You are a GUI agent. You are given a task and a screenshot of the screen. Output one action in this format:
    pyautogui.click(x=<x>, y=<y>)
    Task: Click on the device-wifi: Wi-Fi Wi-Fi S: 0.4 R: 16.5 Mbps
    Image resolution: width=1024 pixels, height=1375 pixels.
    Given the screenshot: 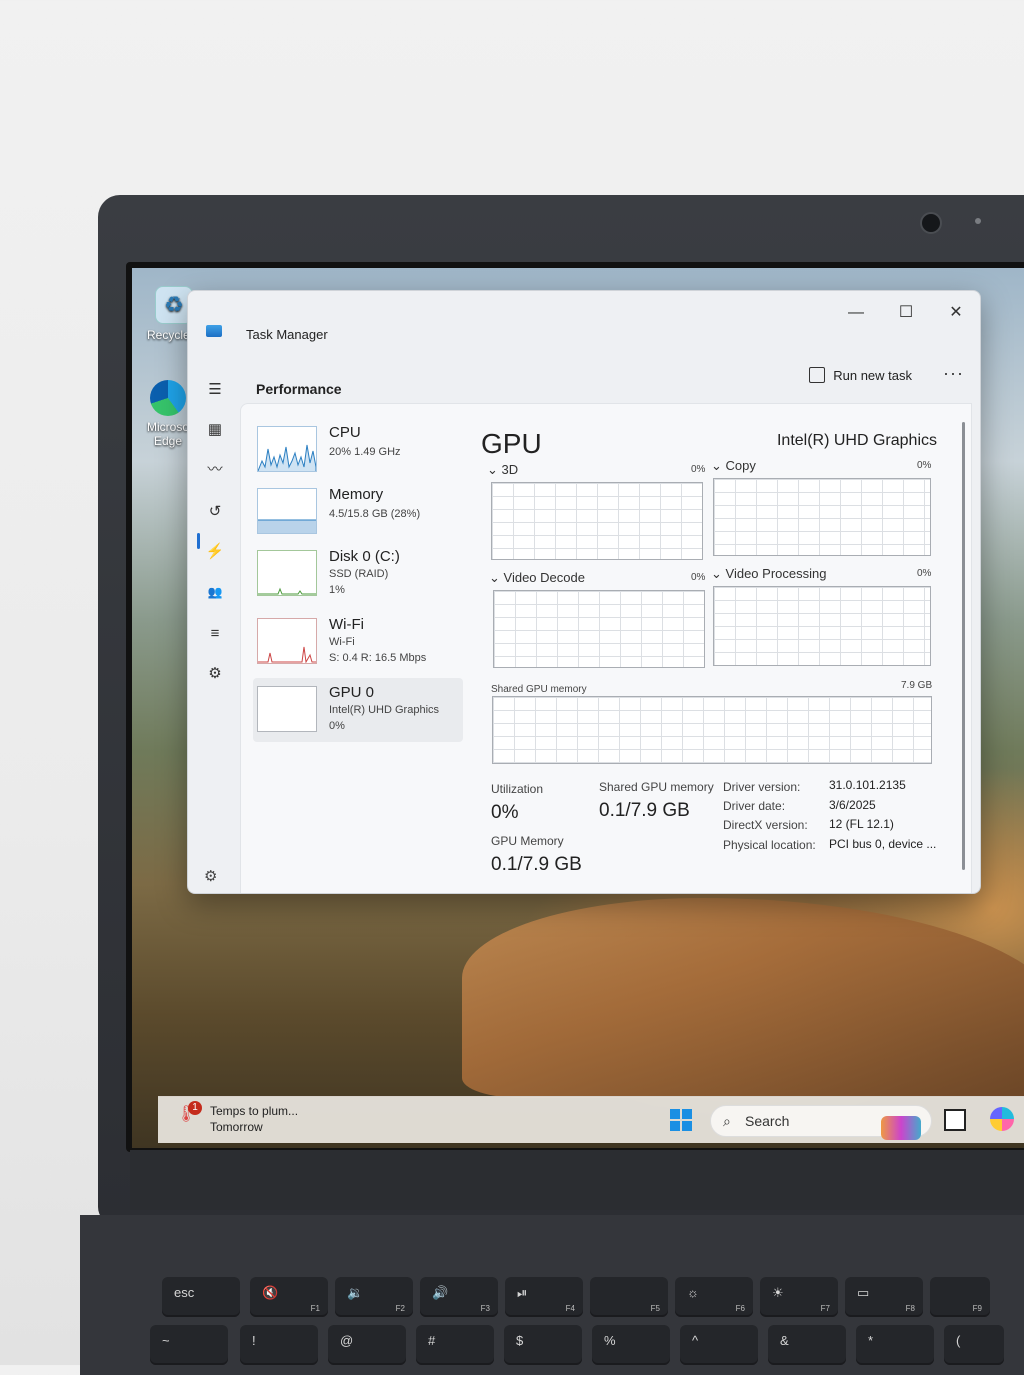 What is the action you would take?
    pyautogui.click(x=358, y=642)
    